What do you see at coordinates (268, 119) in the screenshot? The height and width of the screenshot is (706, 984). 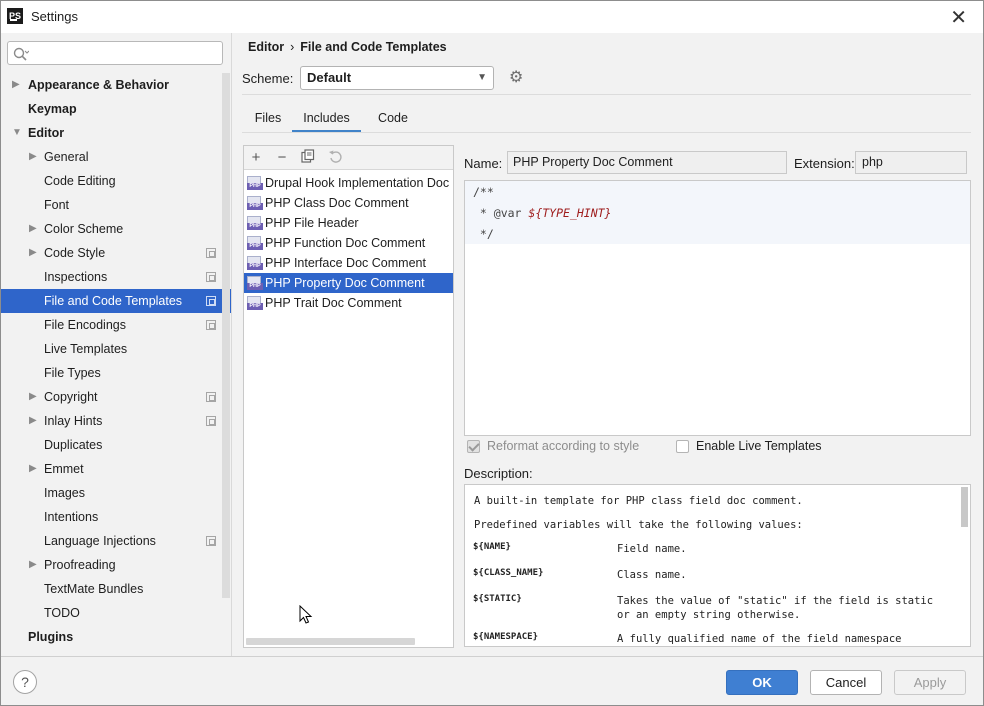 I see `tab-files: Files` at bounding box center [268, 119].